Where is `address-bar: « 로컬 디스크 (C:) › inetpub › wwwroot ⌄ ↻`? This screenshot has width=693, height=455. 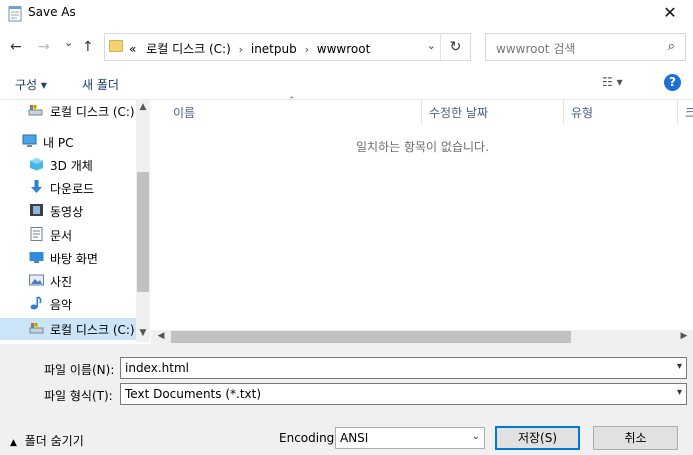 address-bar: « 로컬 디스크 (C:) › inetpub › wwwroot ⌄ ↻ is located at coordinates (287, 47).